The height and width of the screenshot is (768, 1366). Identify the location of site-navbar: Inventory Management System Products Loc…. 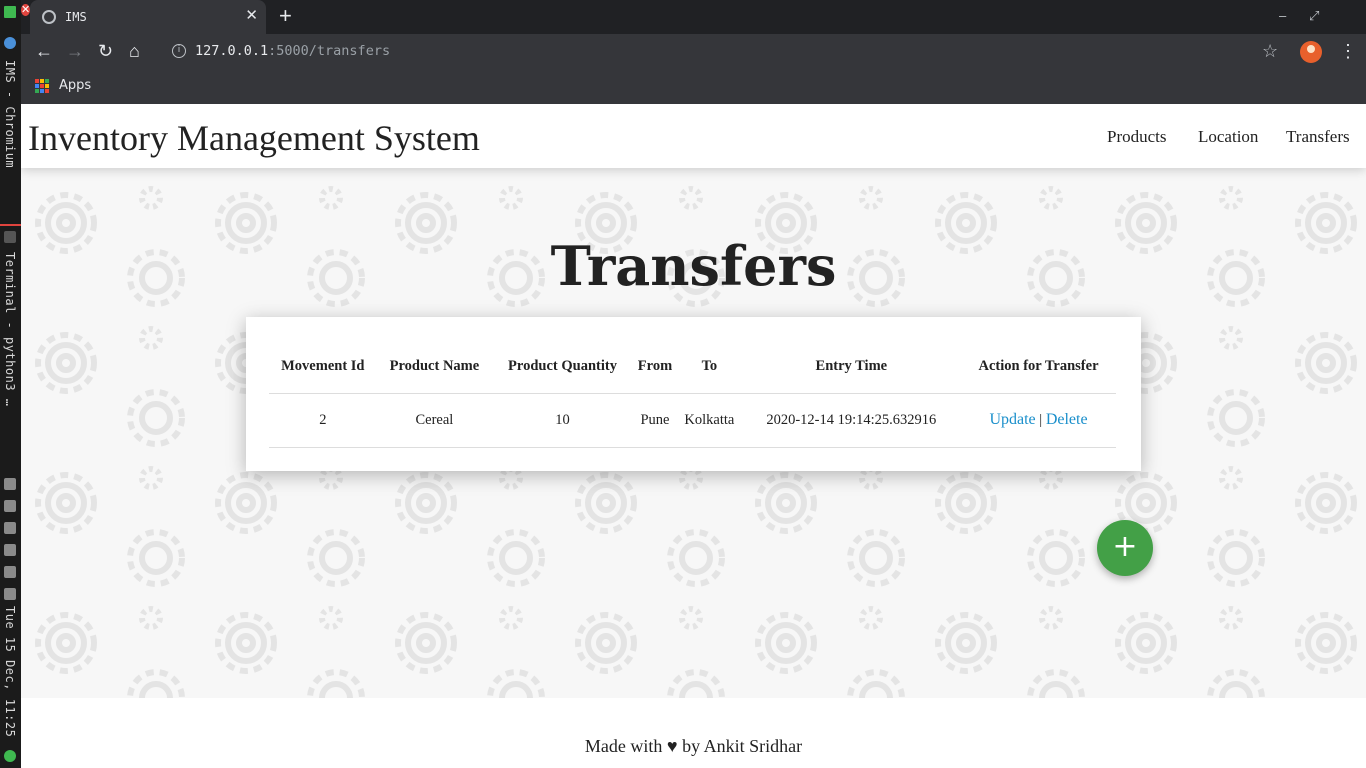
(693, 136).